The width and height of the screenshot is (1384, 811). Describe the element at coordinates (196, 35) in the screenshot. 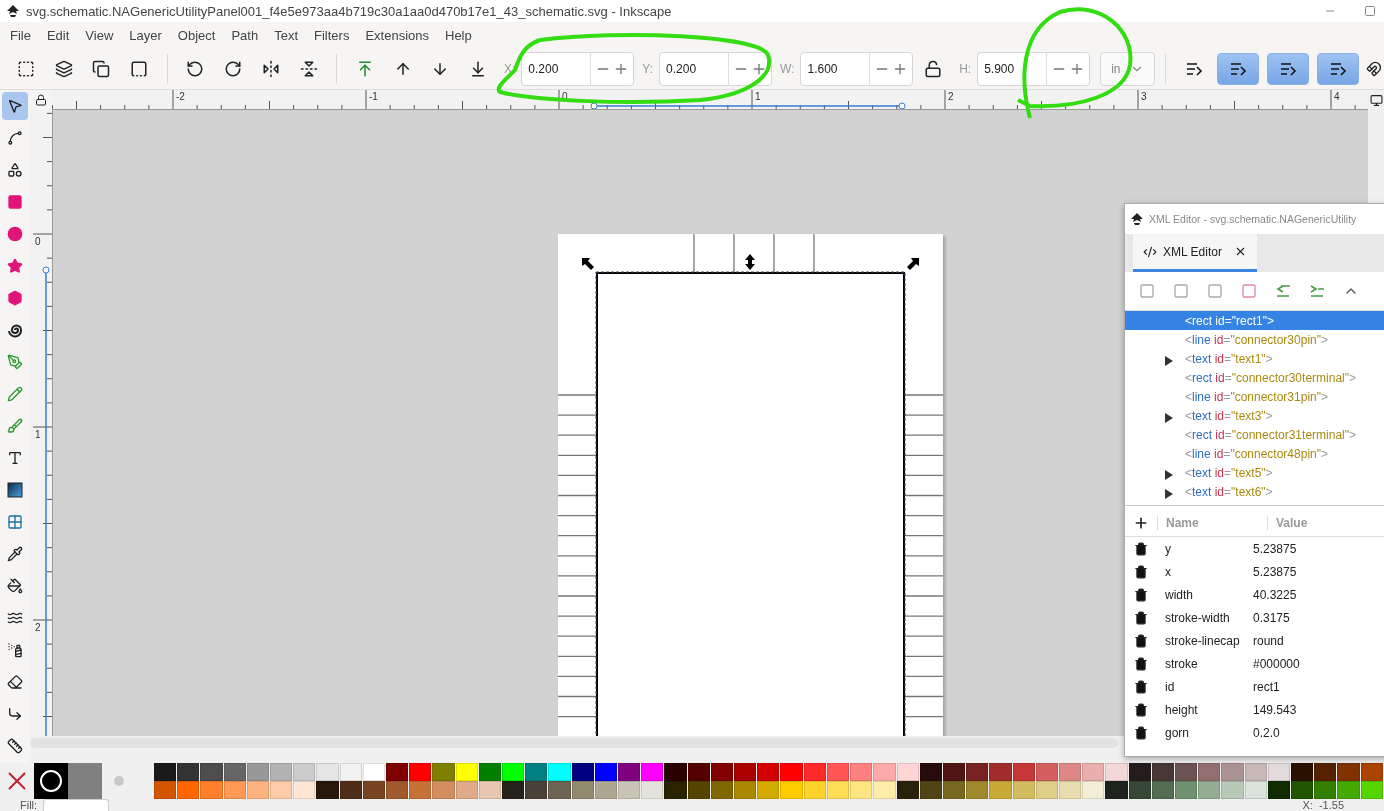

I see `menu-item: Object` at that location.